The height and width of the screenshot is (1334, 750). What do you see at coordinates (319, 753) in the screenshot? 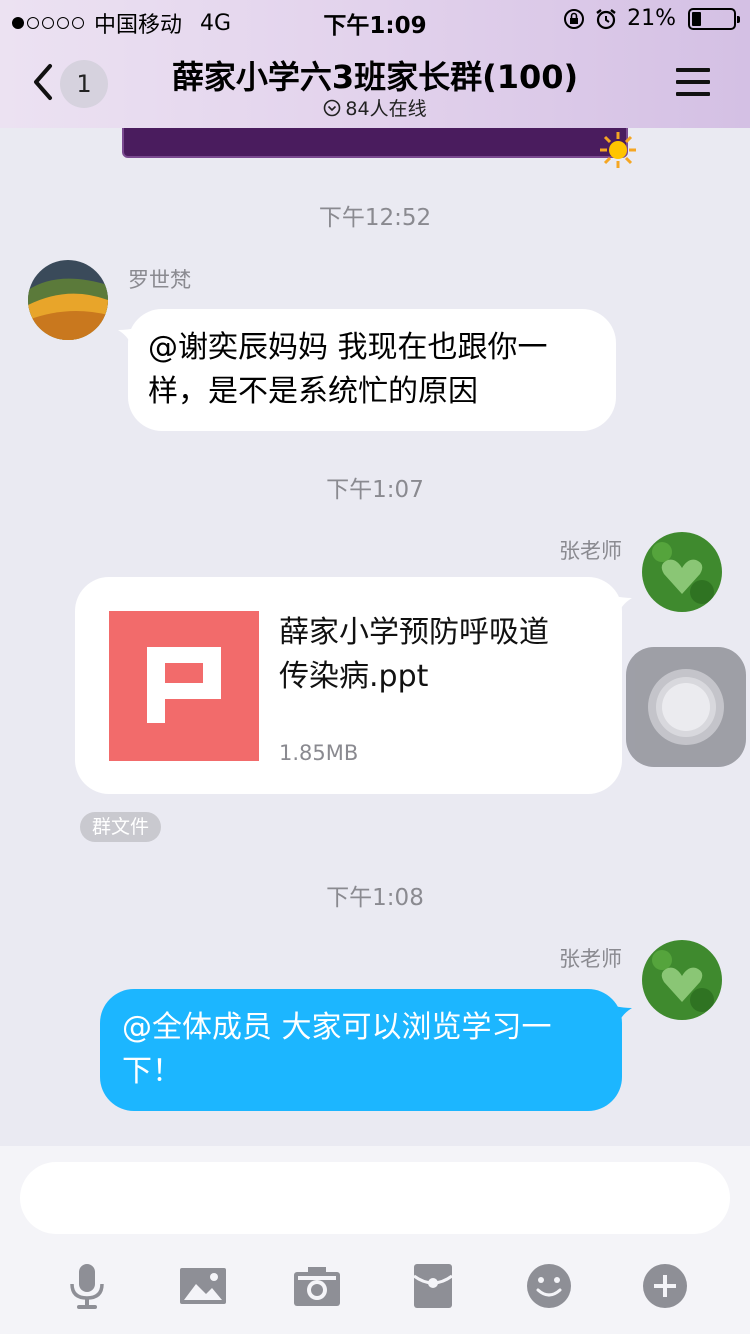
I see `file-size: 1.85MB` at bounding box center [319, 753].